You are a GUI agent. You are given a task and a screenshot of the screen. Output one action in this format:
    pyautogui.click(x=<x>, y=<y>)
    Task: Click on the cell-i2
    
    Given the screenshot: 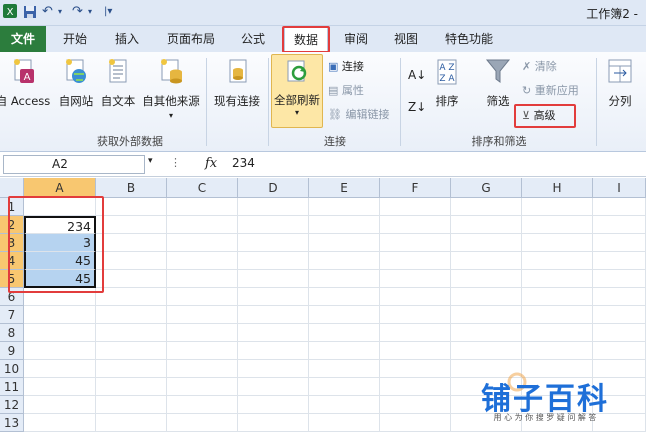 What is the action you would take?
    pyautogui.click(x=619, y=225)
    